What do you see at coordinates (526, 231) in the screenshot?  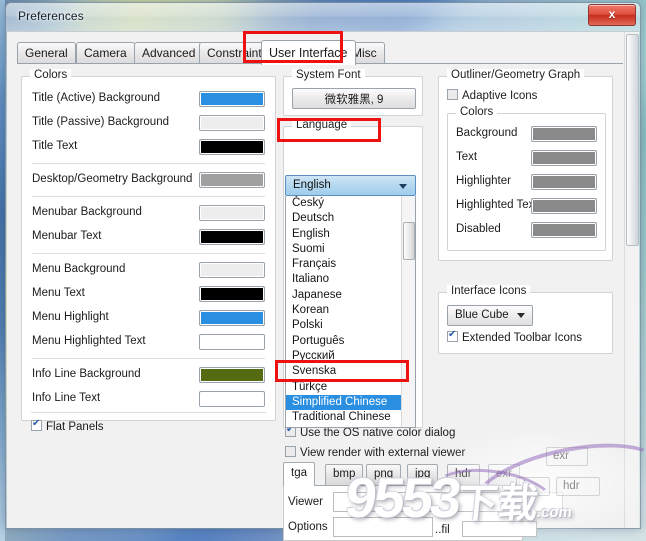 I see `row-outliner-disabled: Disabled` at bounding box center [526, 231].